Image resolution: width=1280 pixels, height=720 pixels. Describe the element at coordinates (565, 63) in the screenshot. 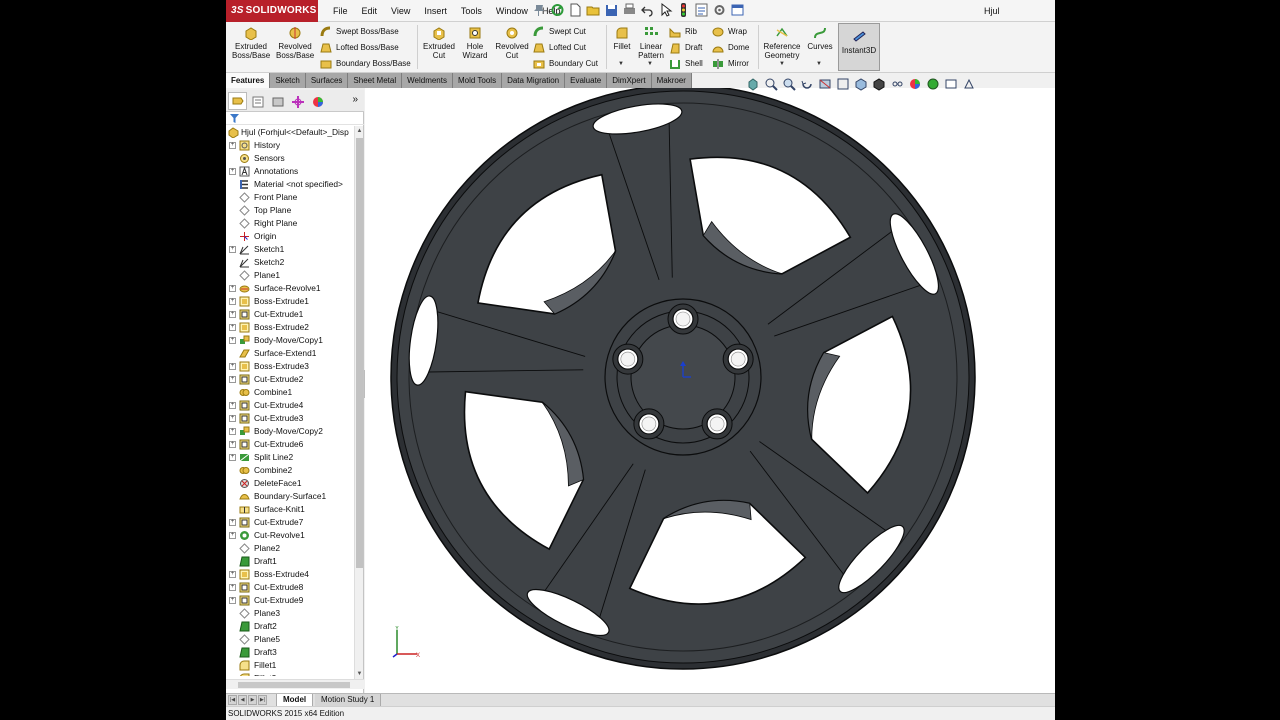

I see `boundary-cut-button: Boundary Cut` at that location.